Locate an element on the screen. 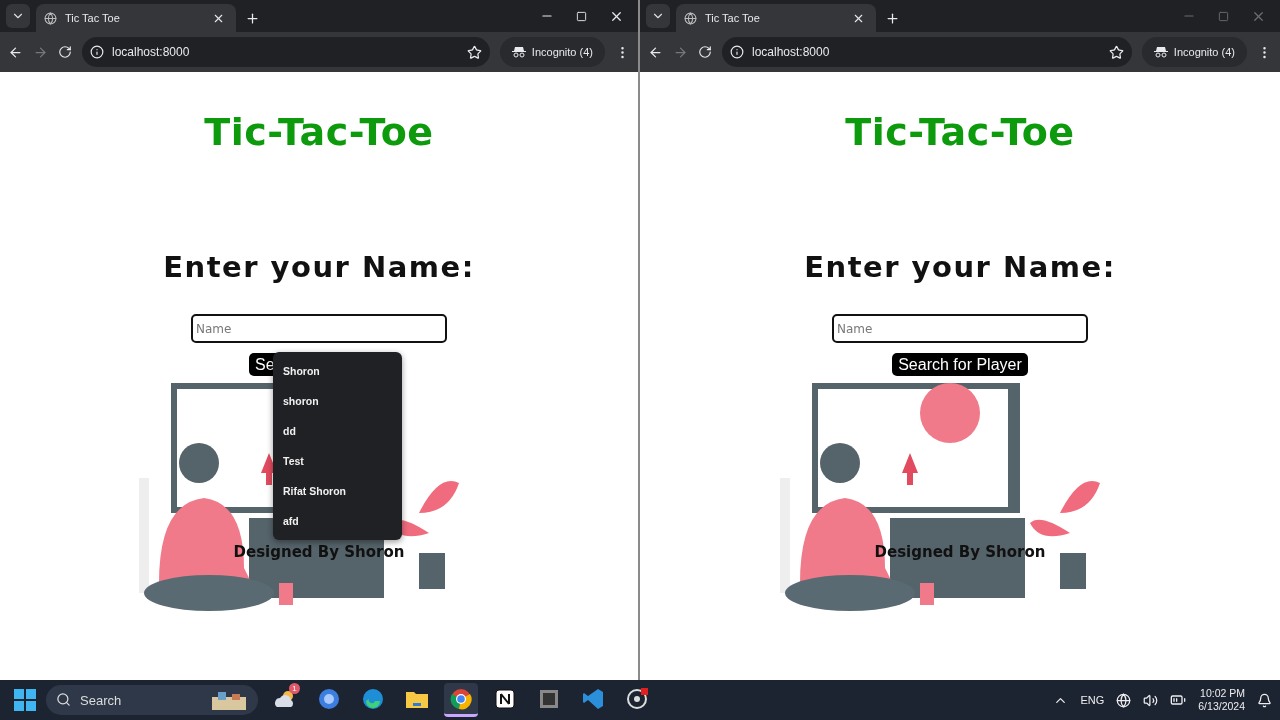  clock: 10:02 PM 6/13/2024 is located at coordinates (1221, 700).